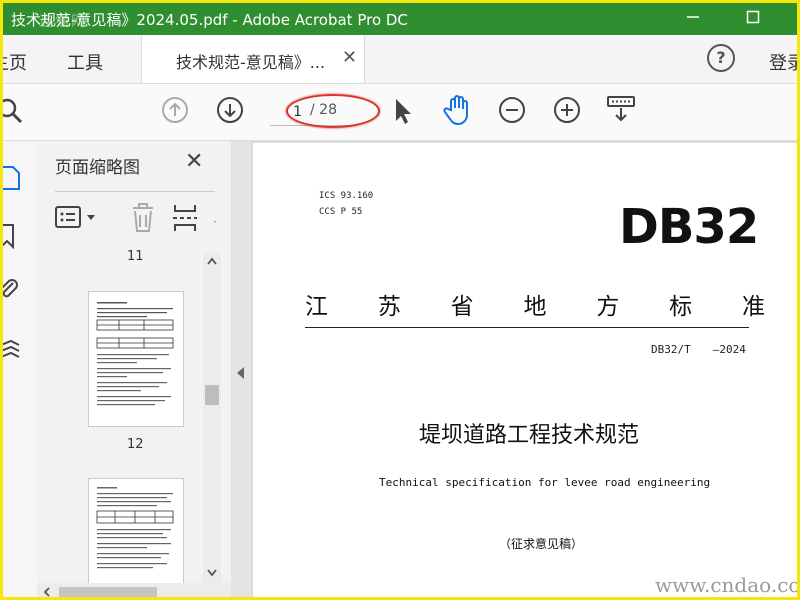  I want to click on tab-document: 技术规范-意见稿》... ✕, so click(253, 59).